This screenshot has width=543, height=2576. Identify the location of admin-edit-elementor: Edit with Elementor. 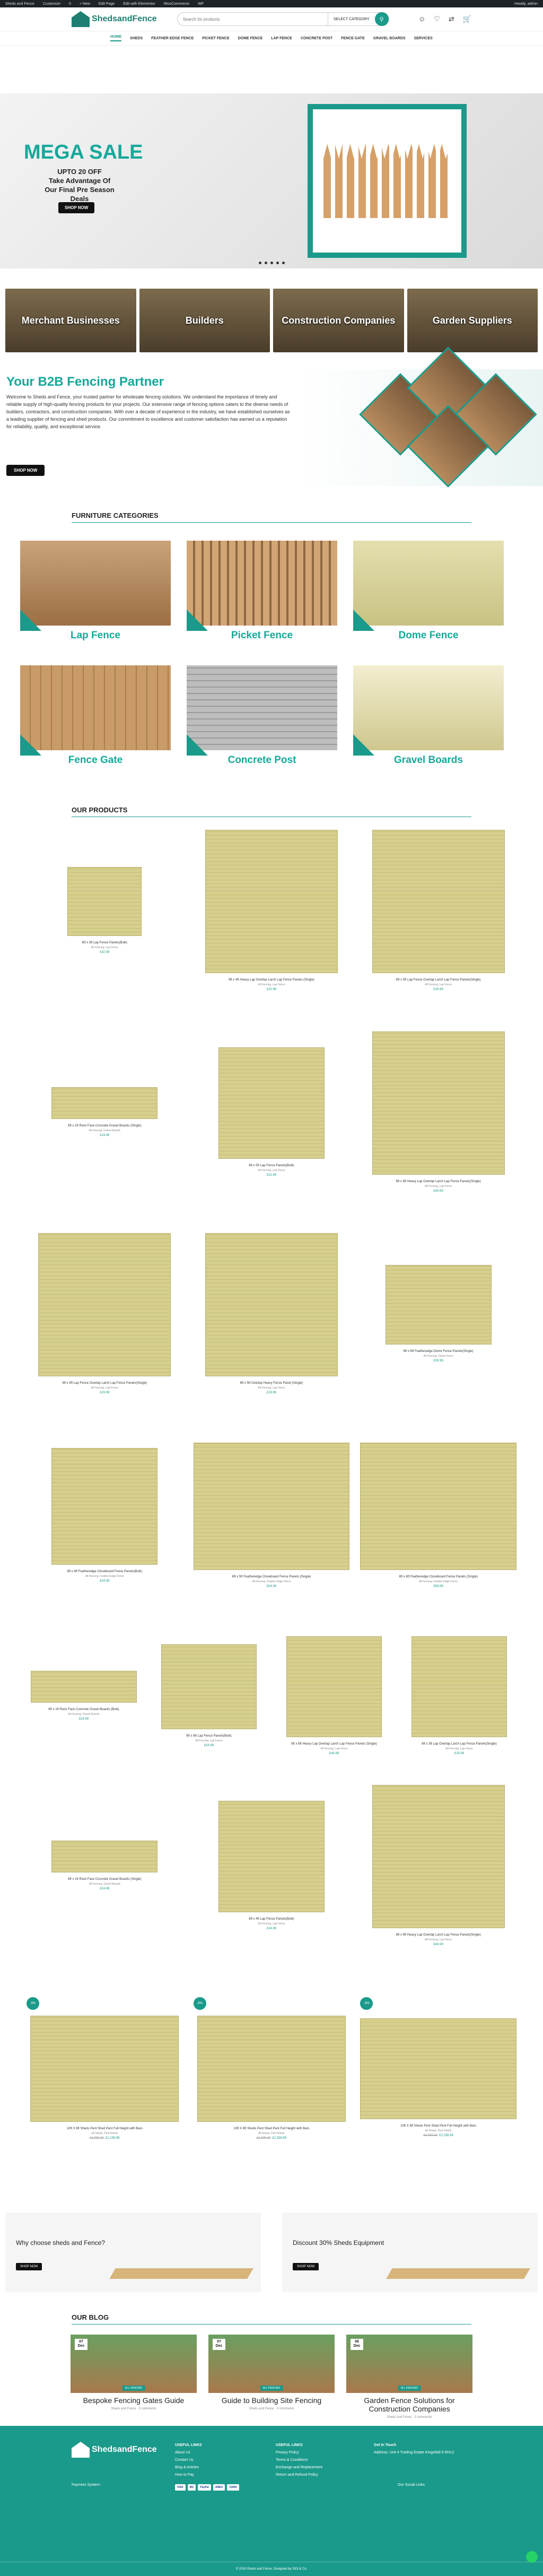
(139, 4).